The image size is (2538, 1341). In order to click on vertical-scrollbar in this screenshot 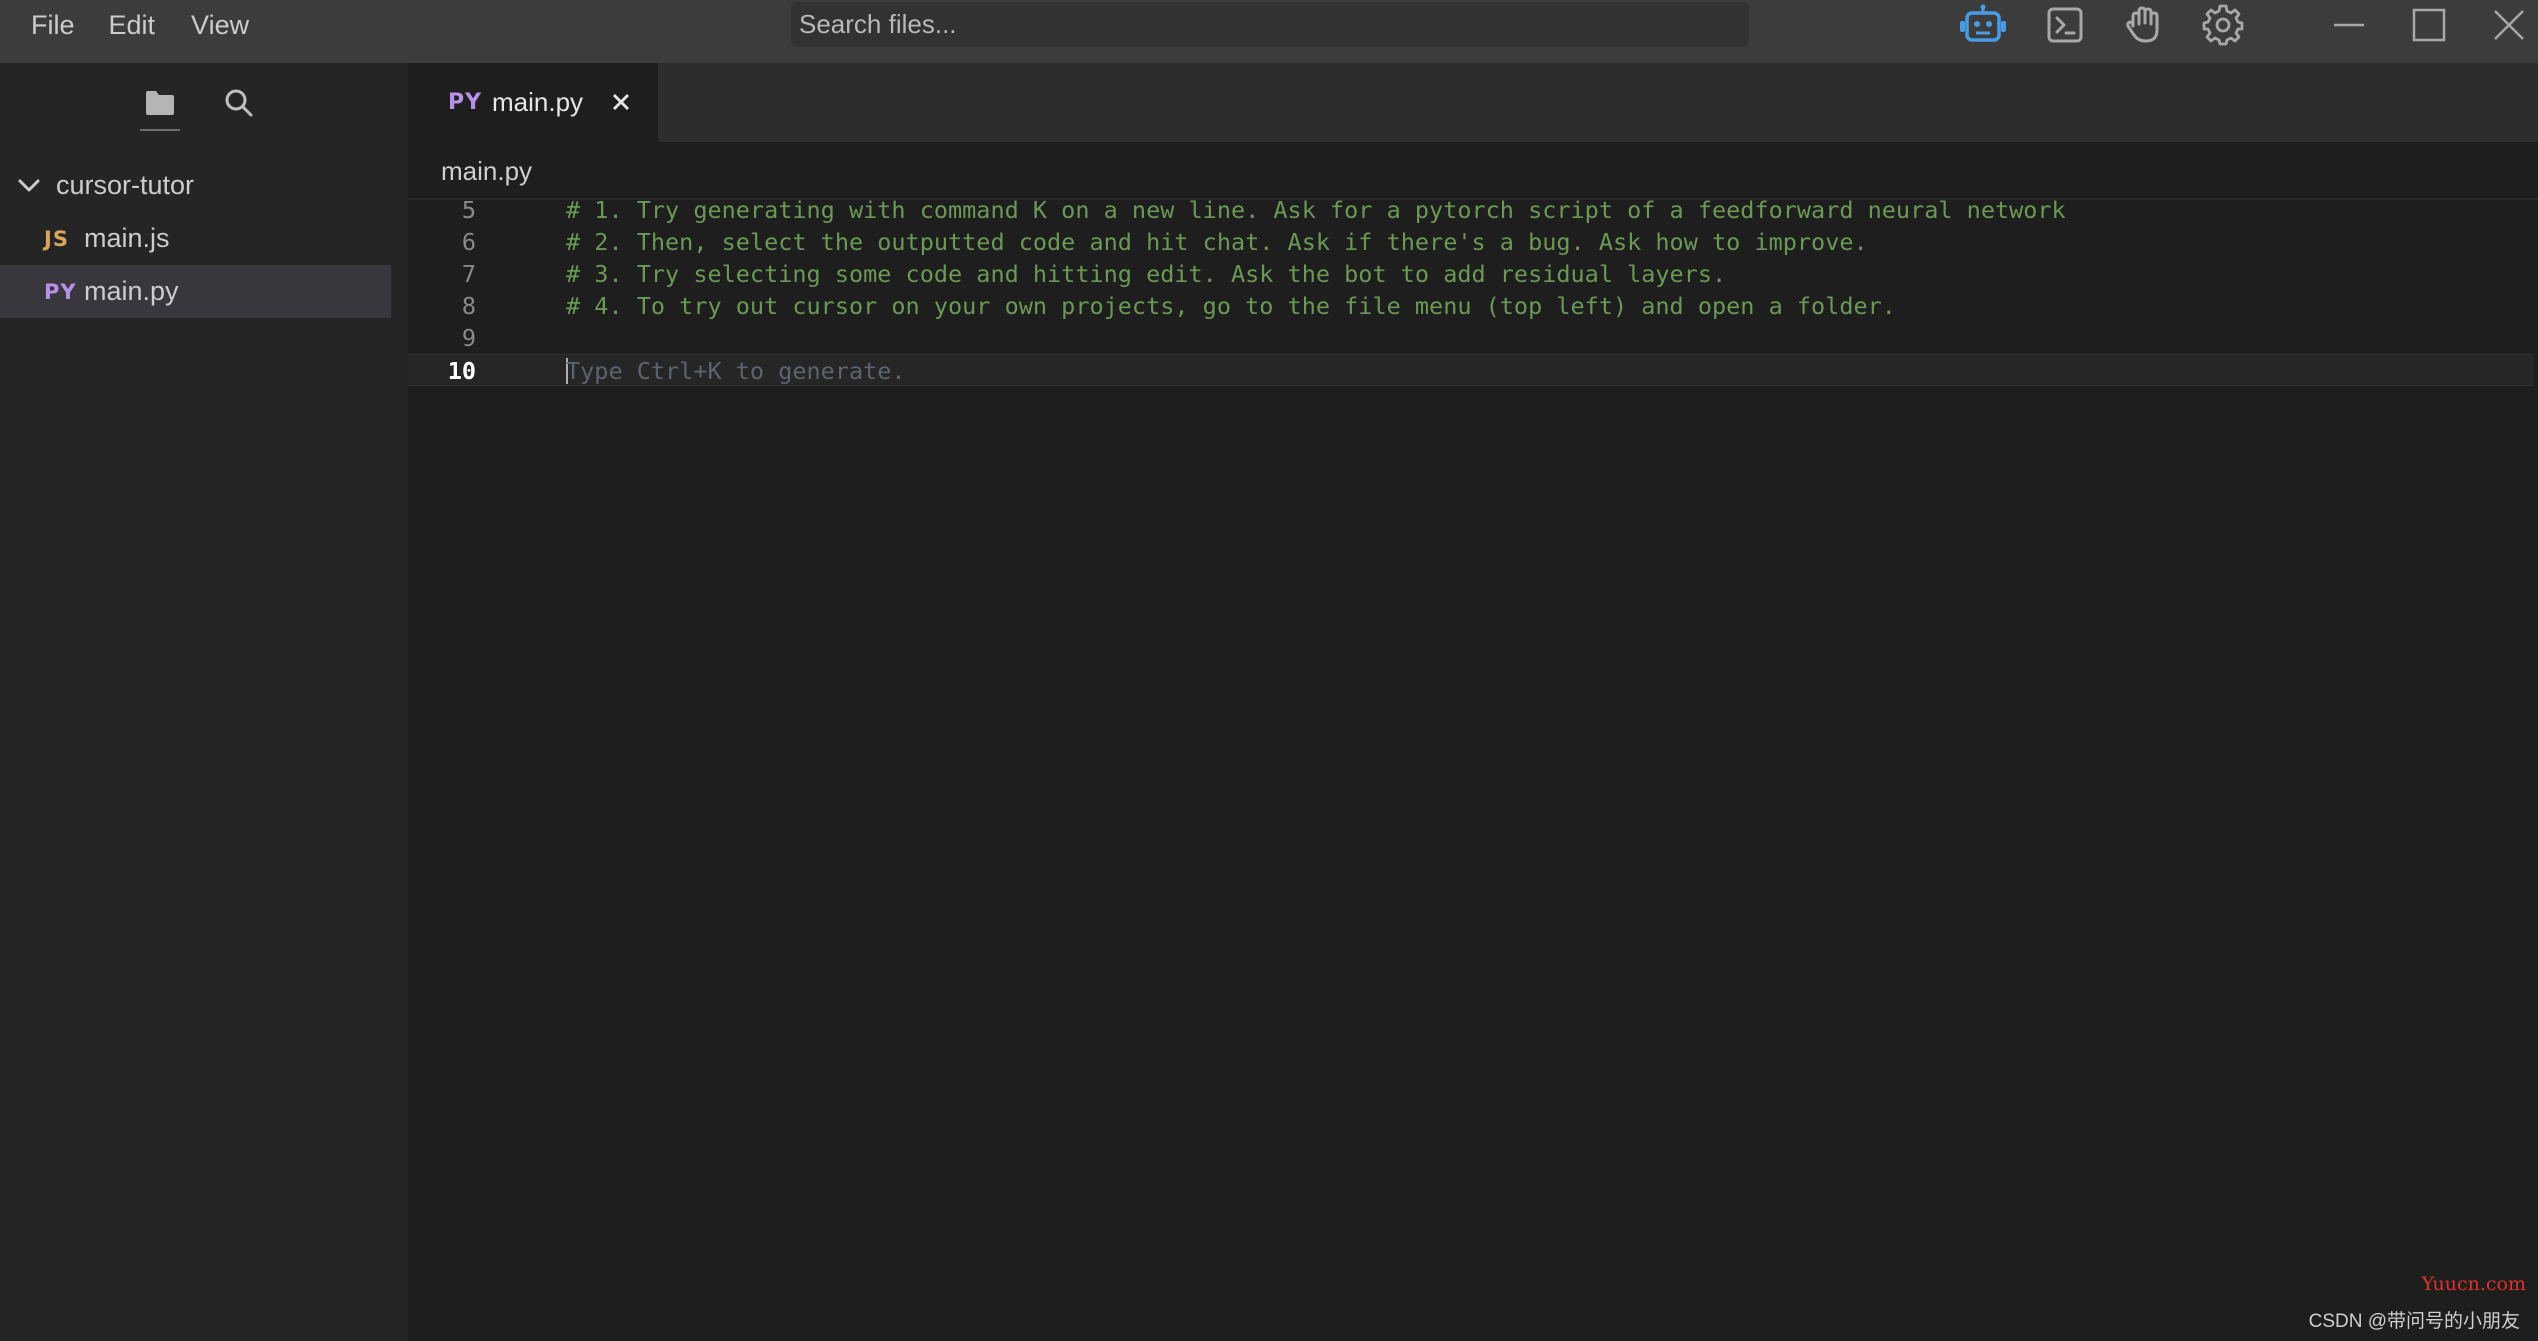, I will do `click(2536, 770)`.